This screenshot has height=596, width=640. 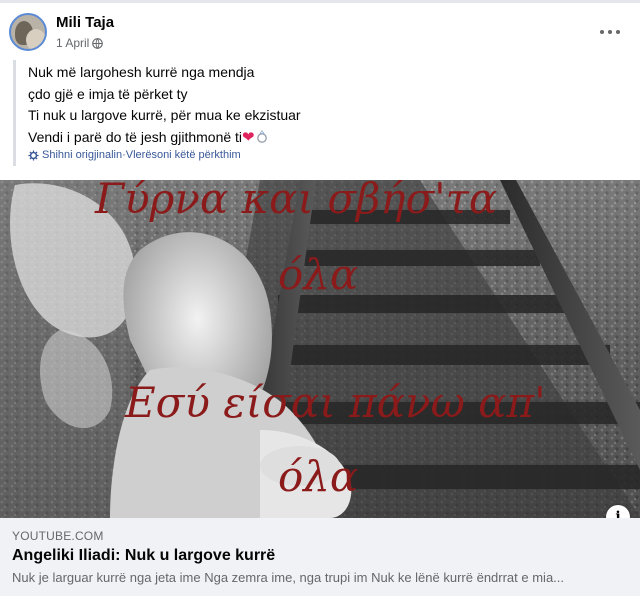 I want to click on overlay-line: Γύρνα και σβήσ'τα, so click(x=296, y=201).